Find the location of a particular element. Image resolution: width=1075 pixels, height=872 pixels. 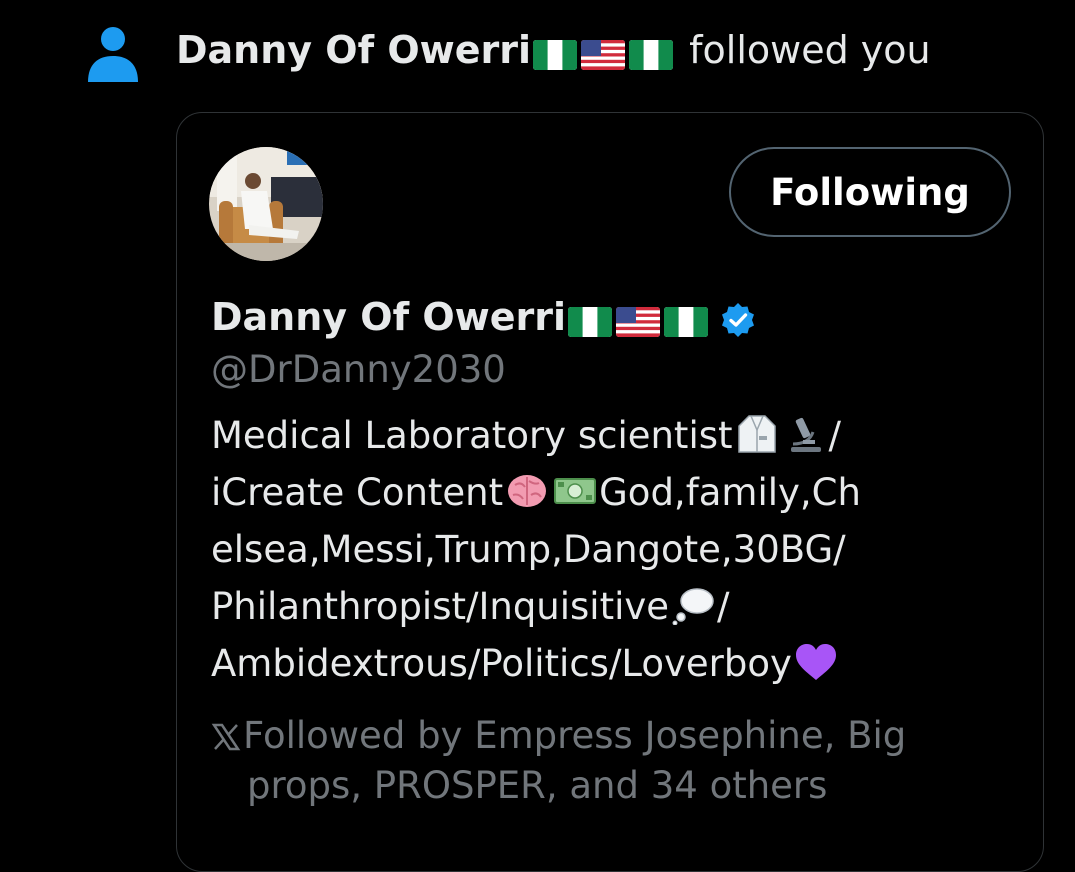

bio-line: elsea,Messi,Trump,Dangote,30BG/ is located at coordinates (528, 549).